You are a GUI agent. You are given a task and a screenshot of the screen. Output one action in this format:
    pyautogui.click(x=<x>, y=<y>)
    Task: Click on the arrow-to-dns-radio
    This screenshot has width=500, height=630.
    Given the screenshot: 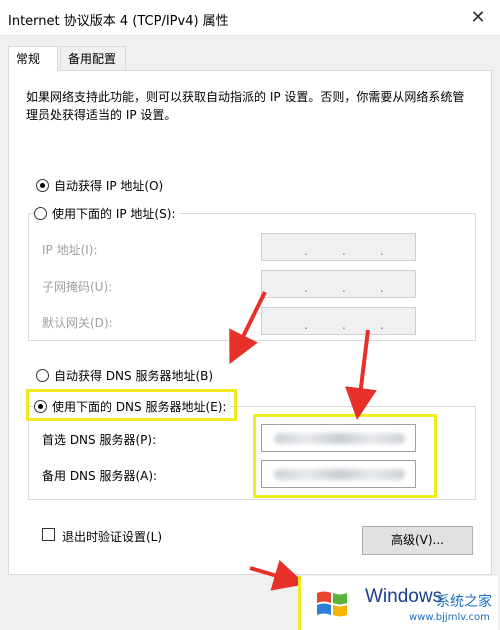 What is the action you would take?
    pyautogui.click(x=248, y=328)
    